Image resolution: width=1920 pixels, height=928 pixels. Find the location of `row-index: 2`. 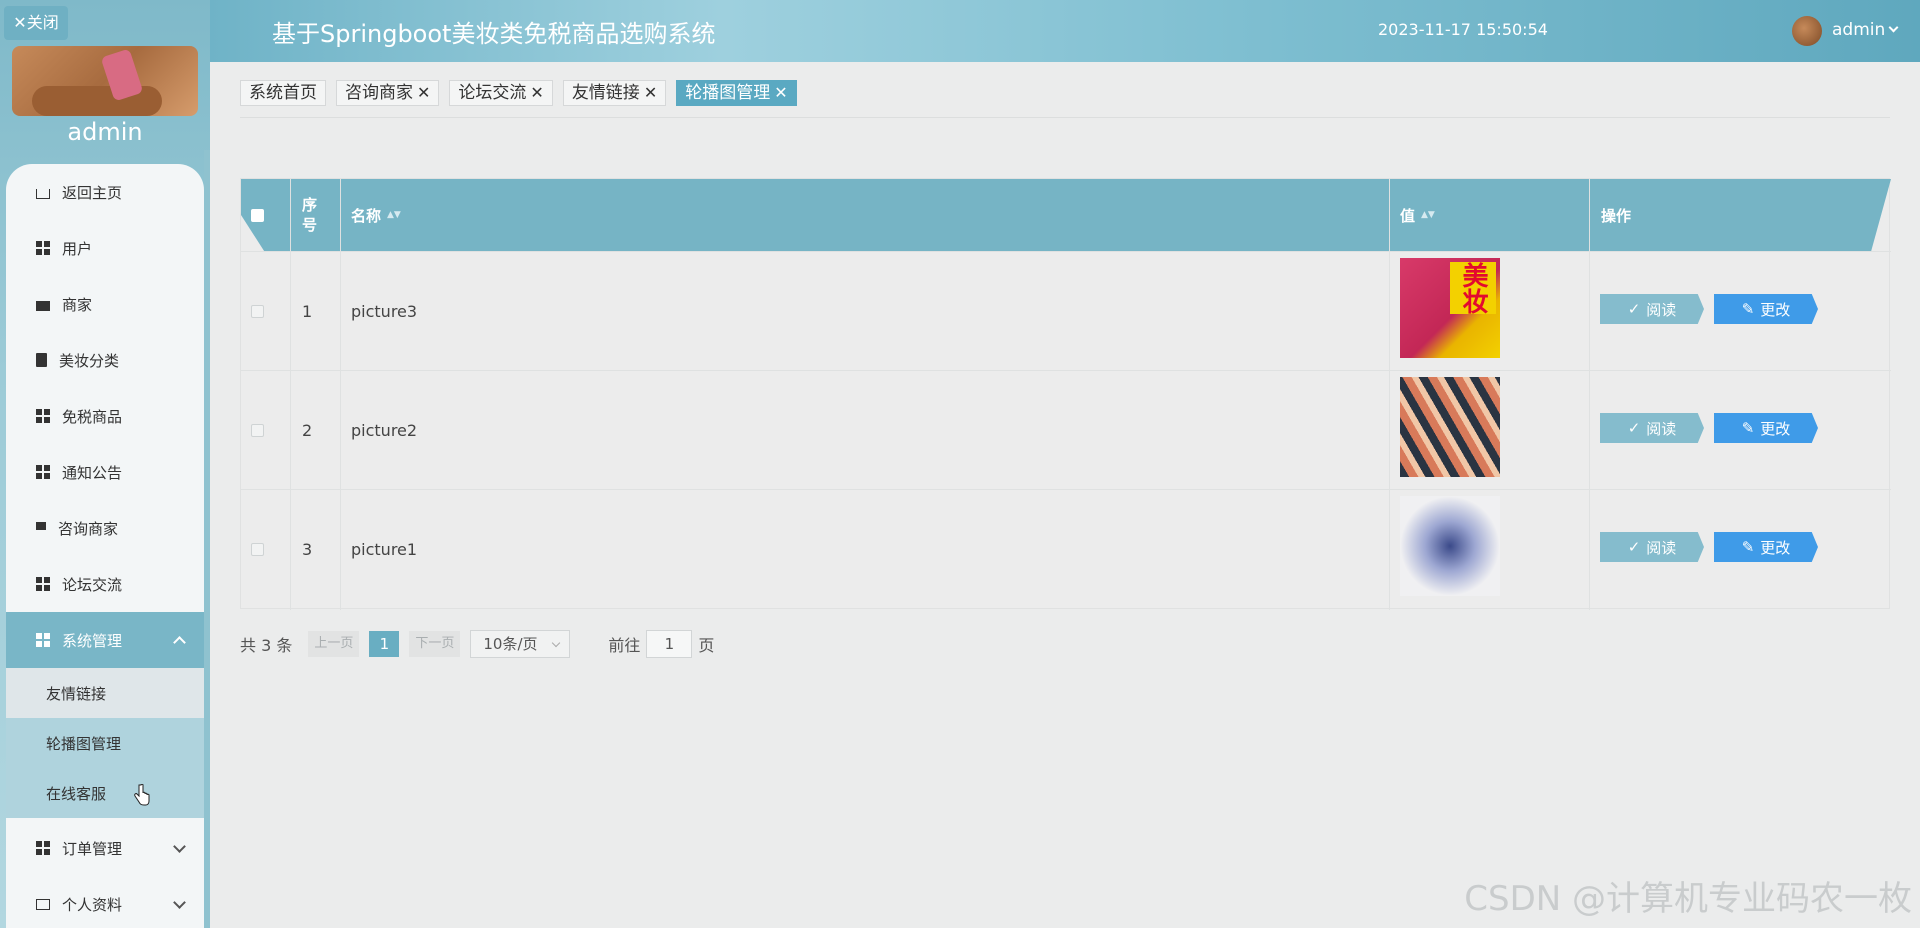

row-index: 2 is located at coordinates (307, 430).